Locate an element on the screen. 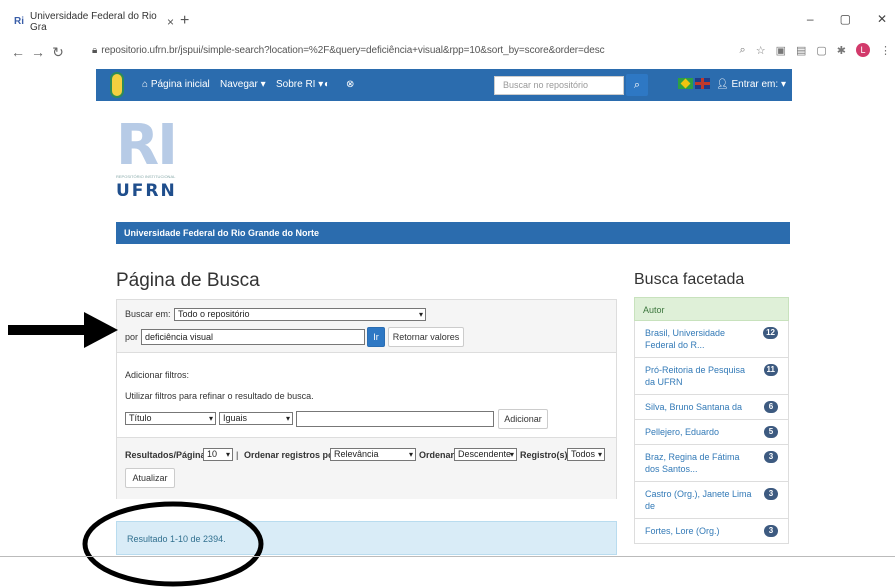 Image resolution: width=895 pixels, height=588 pixels. nav-home: ⌂ Página inicial is located at coordinates (176, 84).